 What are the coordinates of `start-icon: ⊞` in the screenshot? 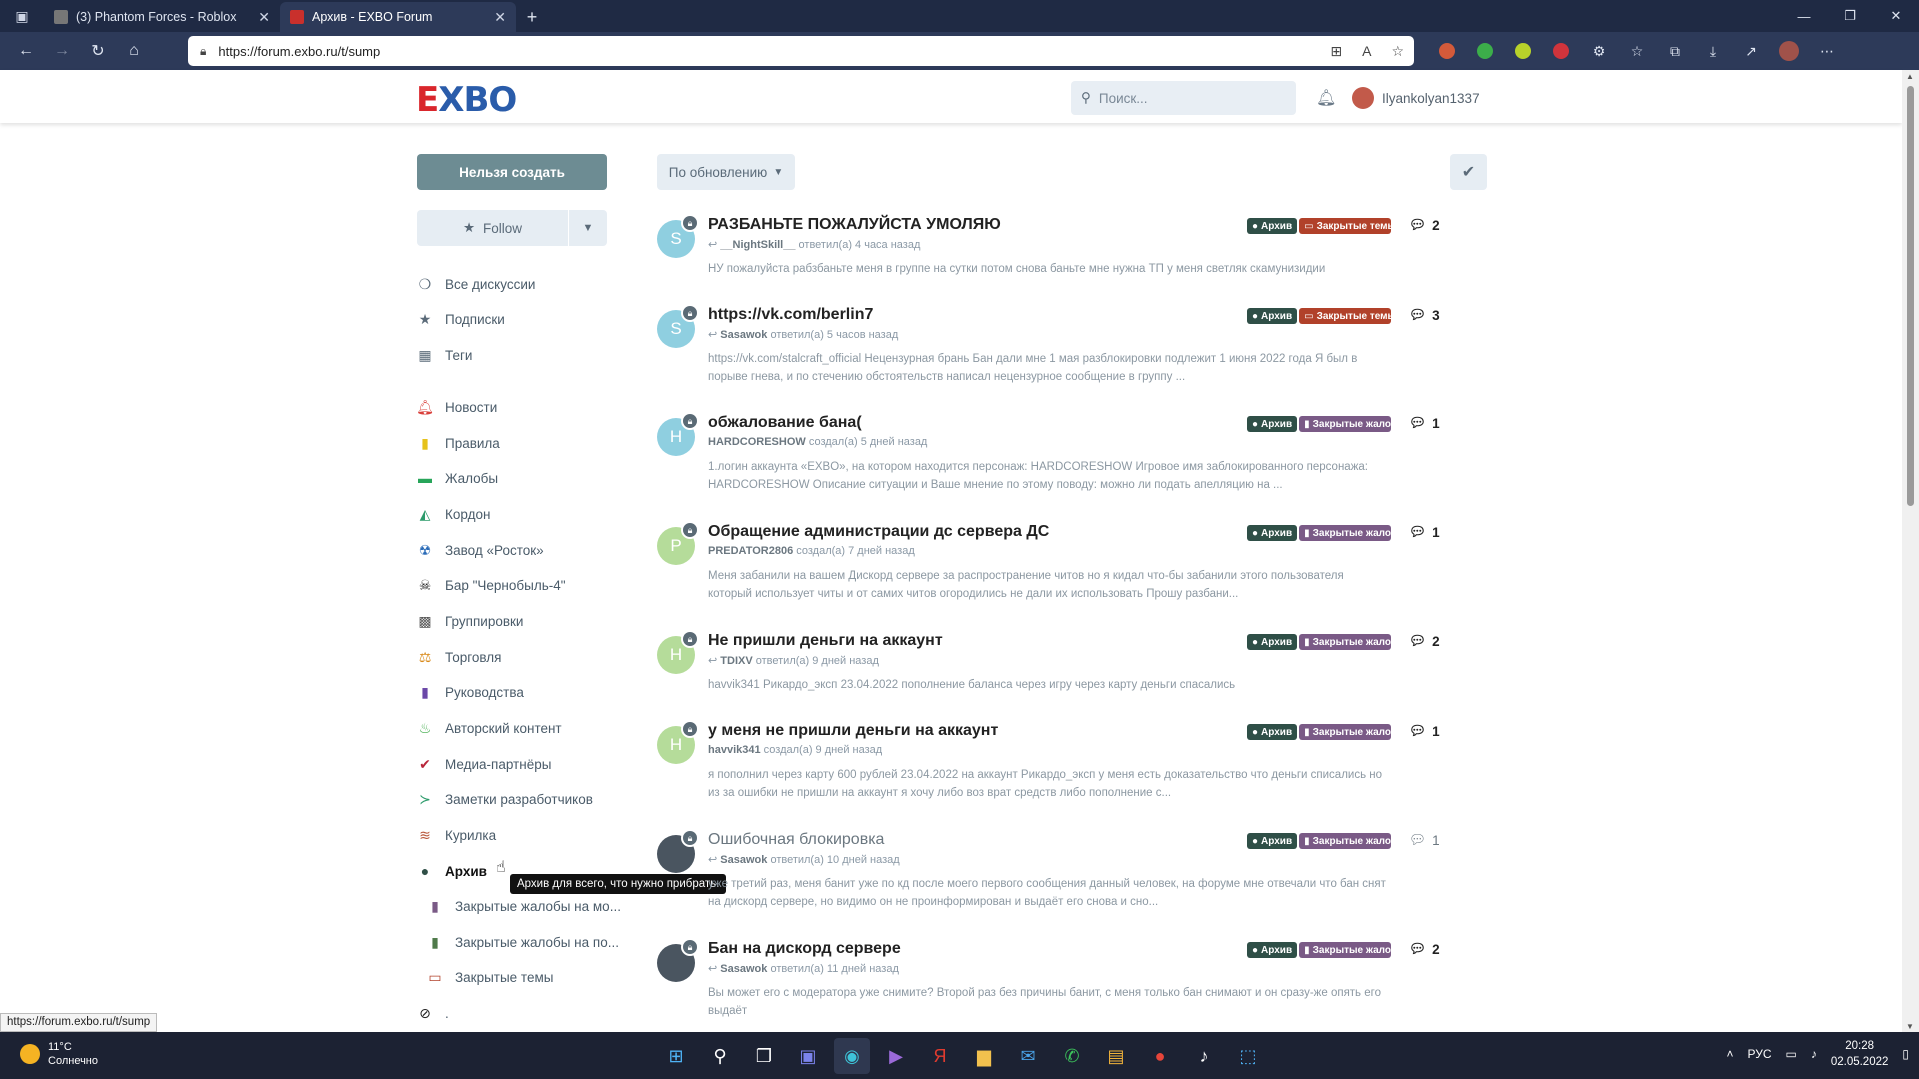 It's located at (676, 1056).